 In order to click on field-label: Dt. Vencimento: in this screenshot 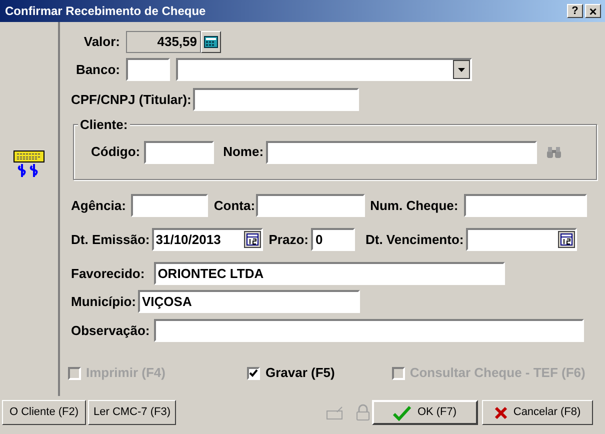, I will do `click(414, 239)`.